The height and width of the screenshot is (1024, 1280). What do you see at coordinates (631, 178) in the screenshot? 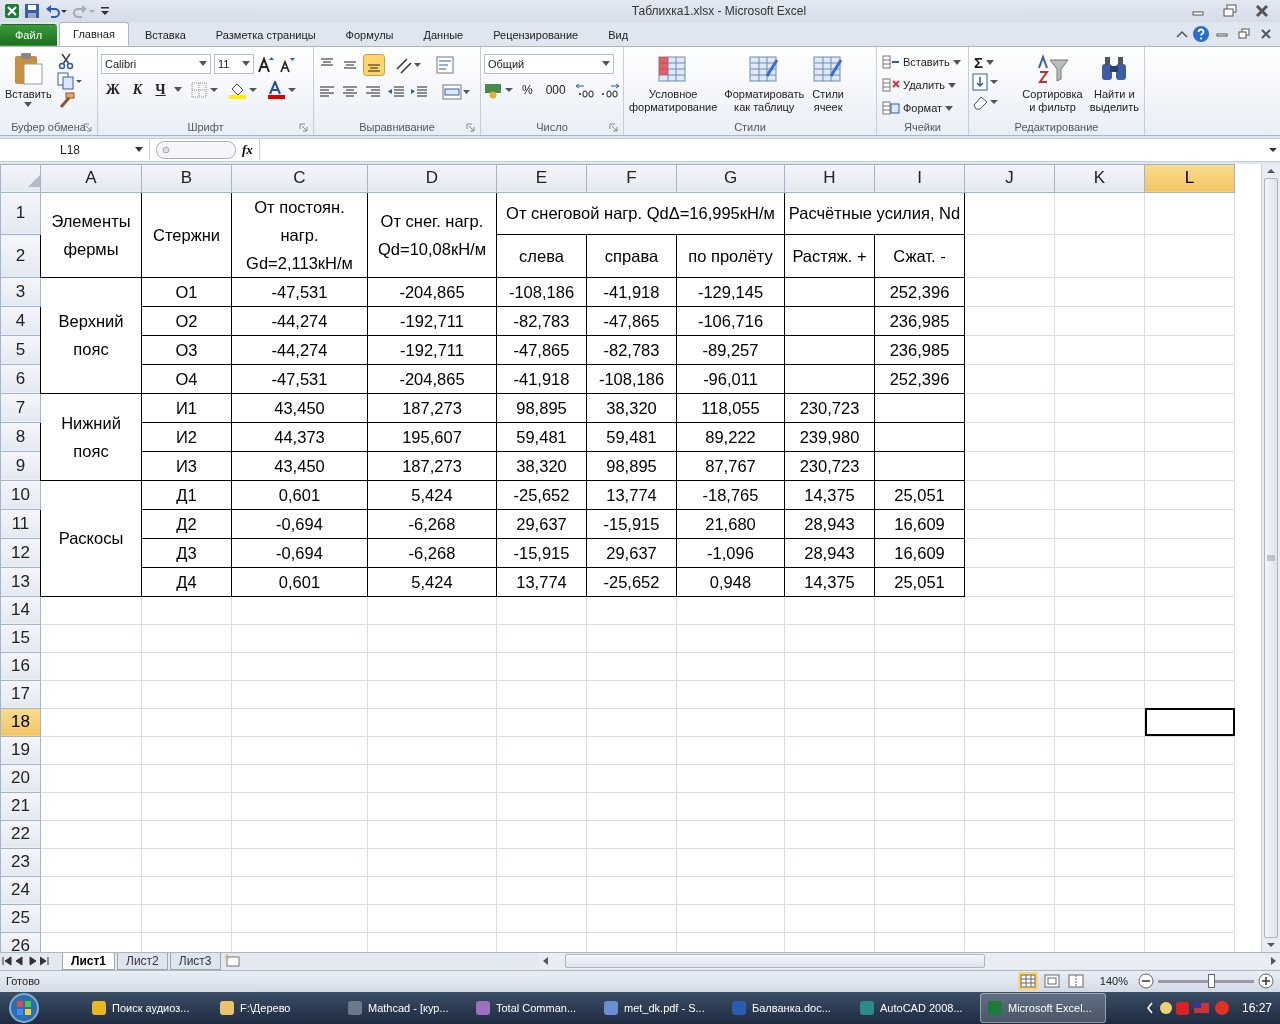
I see `column-header: F` at bounding box center [631, 178].